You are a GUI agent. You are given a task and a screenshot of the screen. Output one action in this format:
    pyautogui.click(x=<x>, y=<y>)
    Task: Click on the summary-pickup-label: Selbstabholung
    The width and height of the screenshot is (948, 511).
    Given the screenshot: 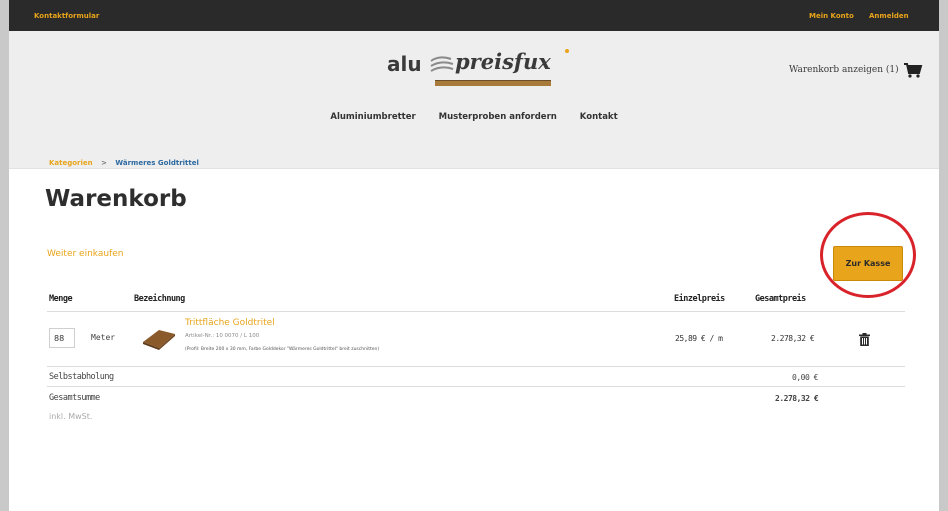 What is the action you would take?
    pyautogui.click(x=81, y=377)
    